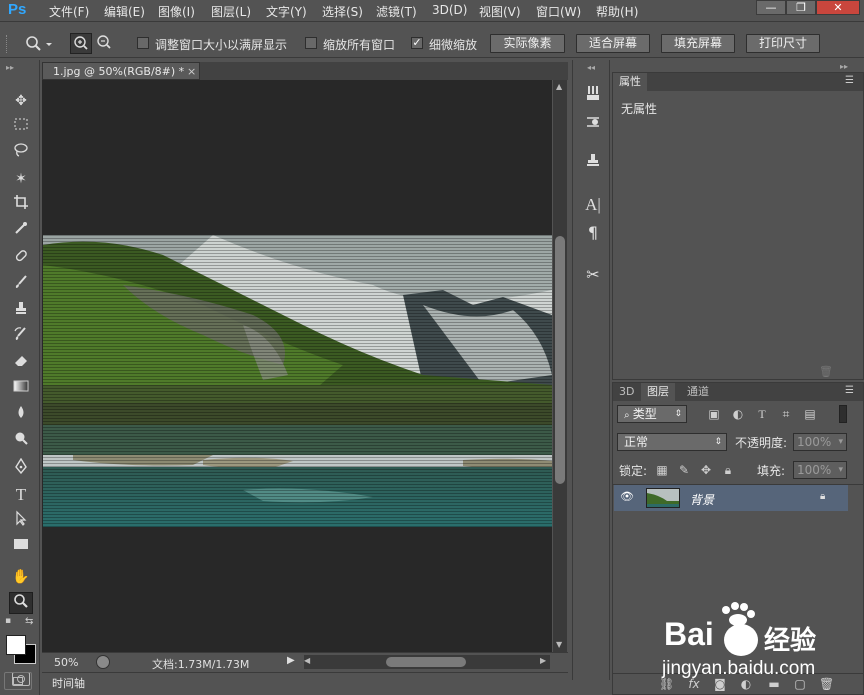  Describe the element at coordinates (21, 231) in the screenshot. I see `eyedropper-icon` at that location.